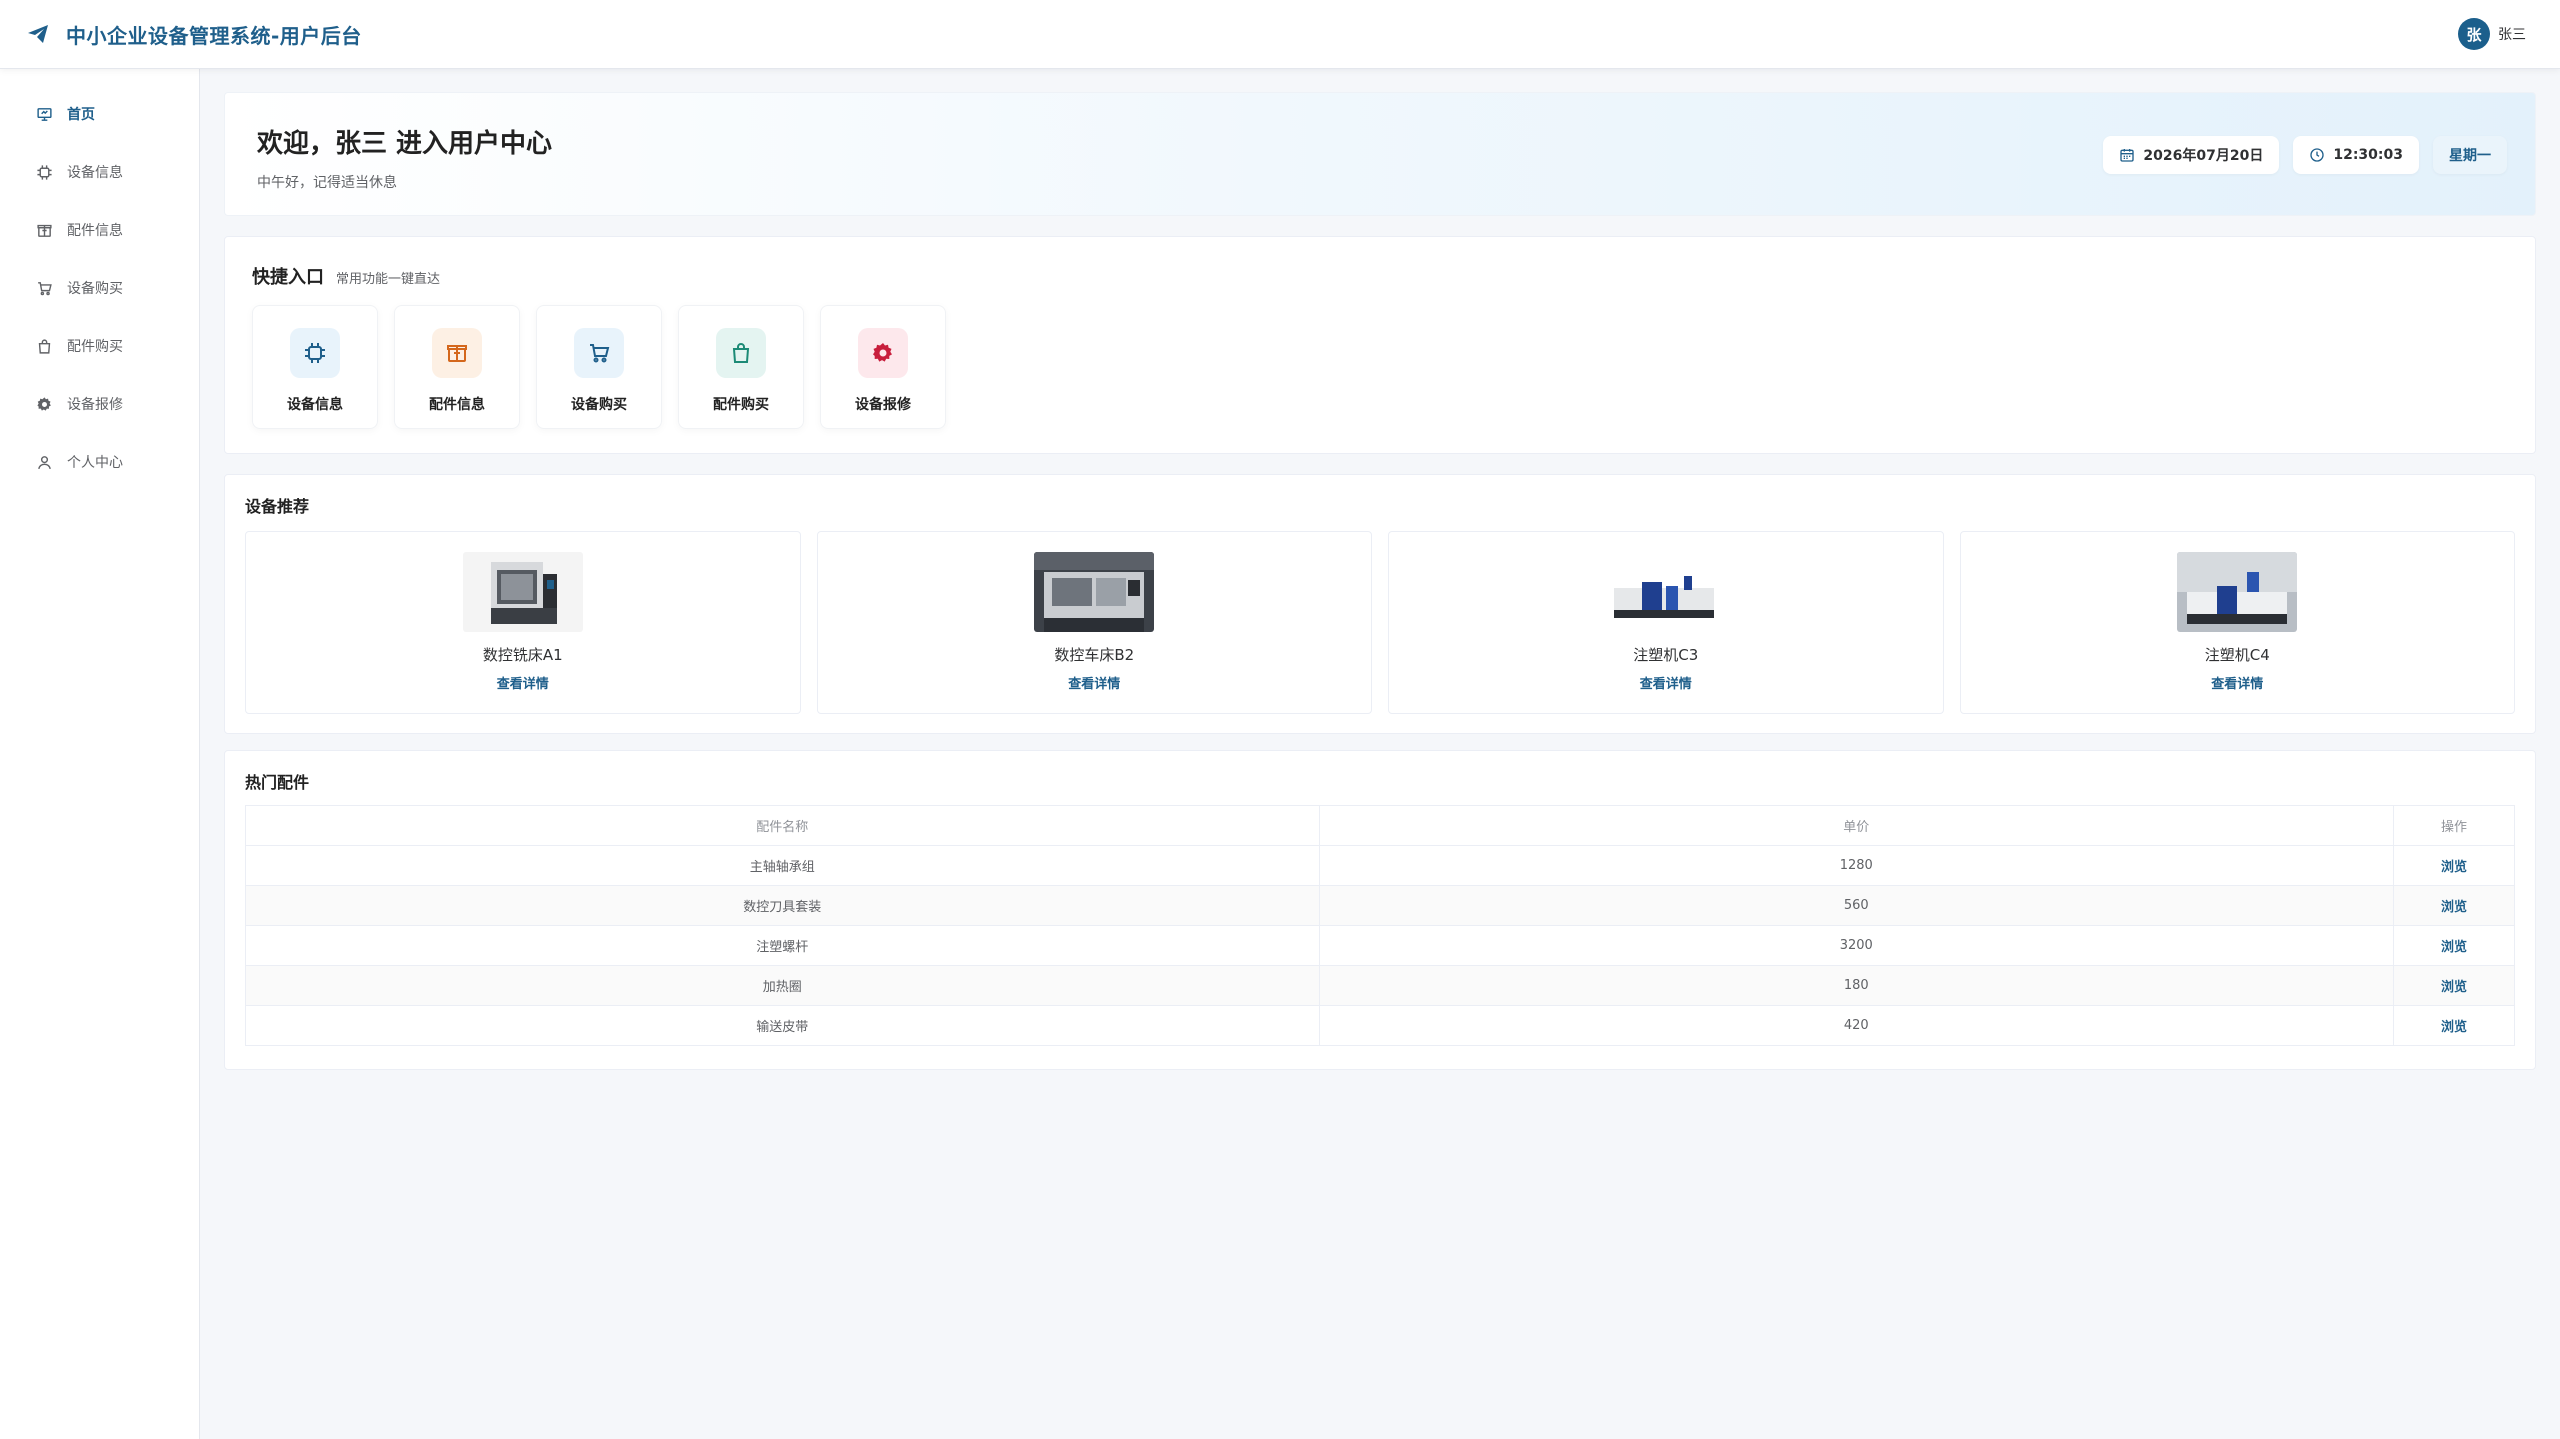 This screenshot has height=1439, width=2560. I want to click on column-header-price: 单价, so click(1856, 825).